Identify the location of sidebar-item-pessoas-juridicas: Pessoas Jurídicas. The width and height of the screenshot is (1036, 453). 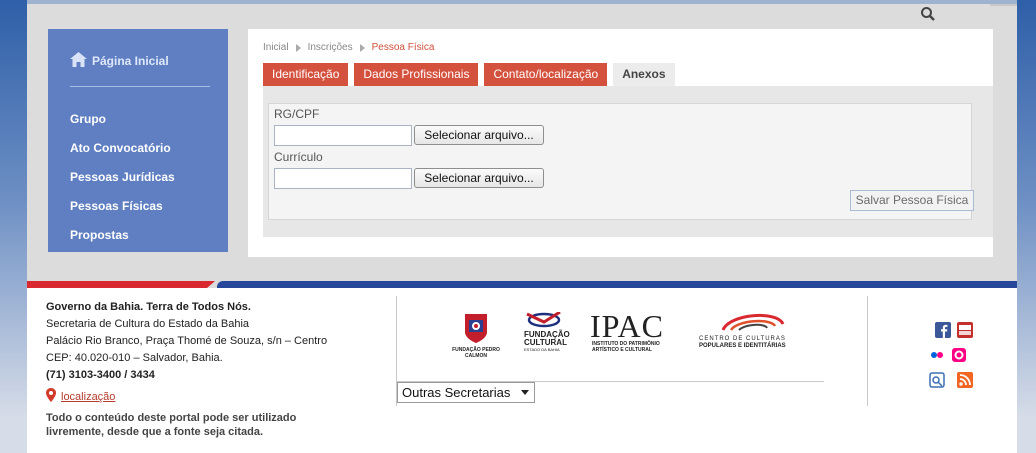
(122, 184).